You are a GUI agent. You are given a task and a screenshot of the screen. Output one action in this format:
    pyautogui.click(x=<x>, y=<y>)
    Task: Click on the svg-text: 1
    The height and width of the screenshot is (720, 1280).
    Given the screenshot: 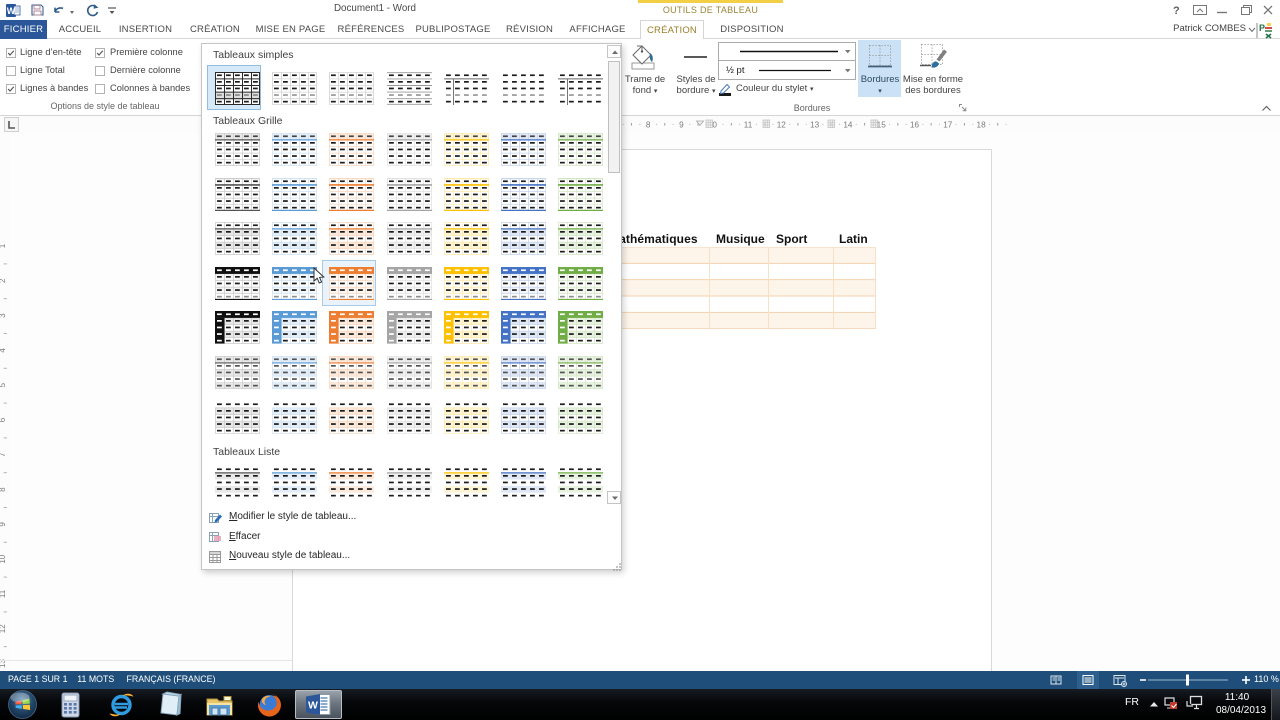 What is the action you would take?
    pyautogui.click(x=3, y=245)
    